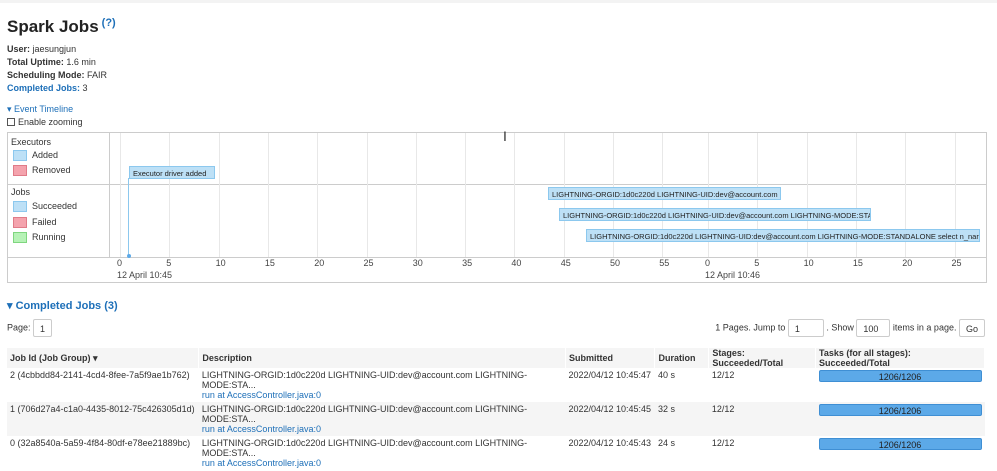 Image resolution: width=997 pixels, height=471 pixels. Describe the element at coordinates (516, 263) in the screenshot. I see `axis-tick-label: 40` at that location.